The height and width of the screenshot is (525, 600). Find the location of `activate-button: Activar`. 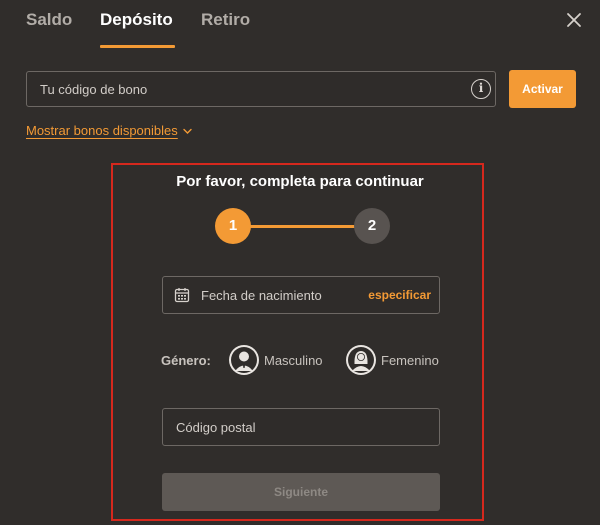

activate-button: Activar is located at coordinates (542, 89).